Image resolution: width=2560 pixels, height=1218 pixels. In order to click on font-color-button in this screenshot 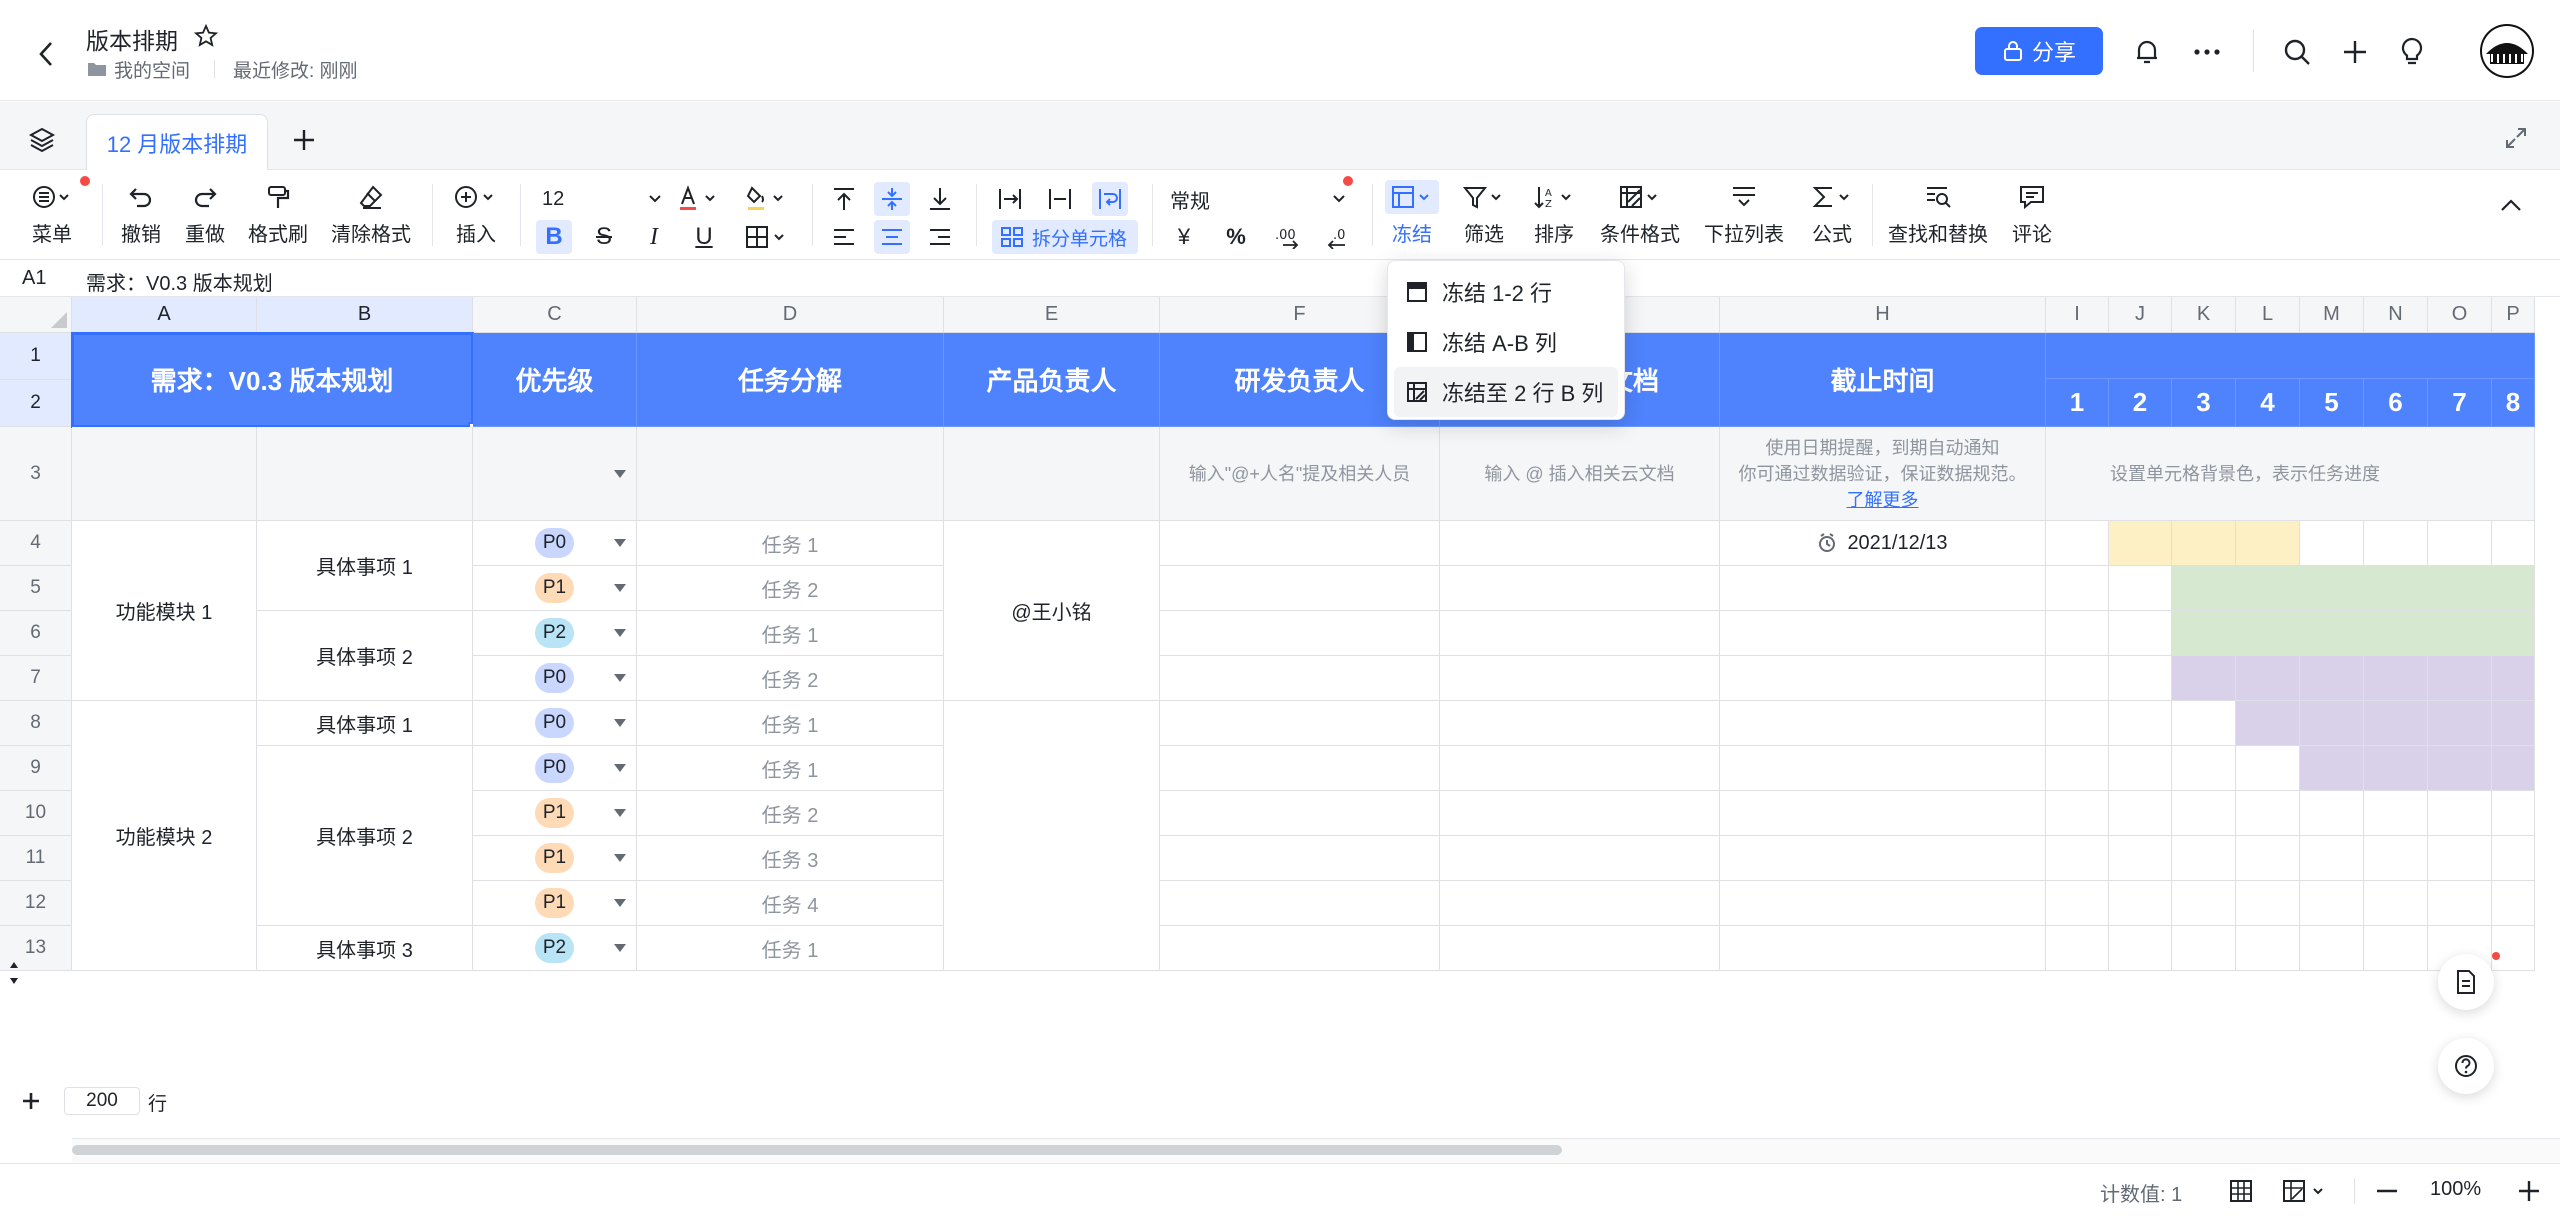, I will do `click(700, 199)`.